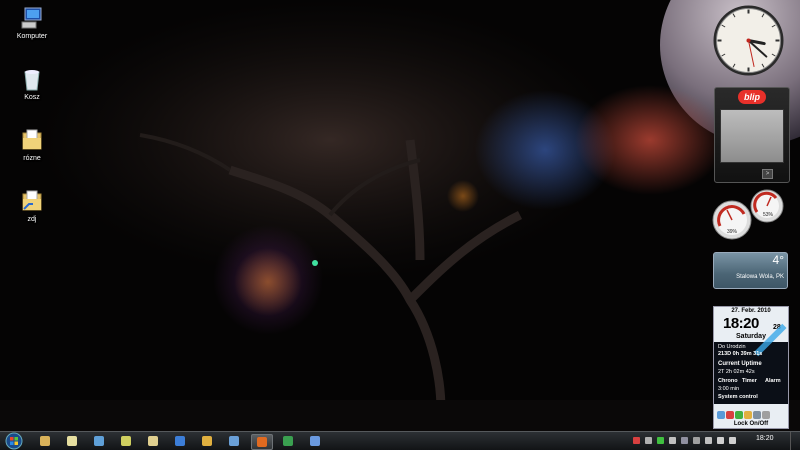 Image resolution: width=800 pixels, height=450 pixels. What do you see at coordinates (721, 415) in the screenshot?
I see `power-icon` at bounding box center [721, 415].